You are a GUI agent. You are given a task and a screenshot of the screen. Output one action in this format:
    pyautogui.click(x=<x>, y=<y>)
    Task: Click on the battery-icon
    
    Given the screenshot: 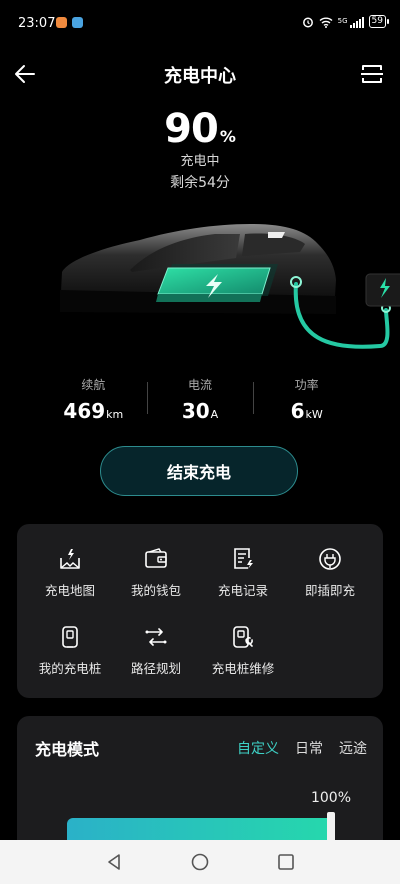 What is the action you would take?
    pyautogui.click(x=217, y=283)
    